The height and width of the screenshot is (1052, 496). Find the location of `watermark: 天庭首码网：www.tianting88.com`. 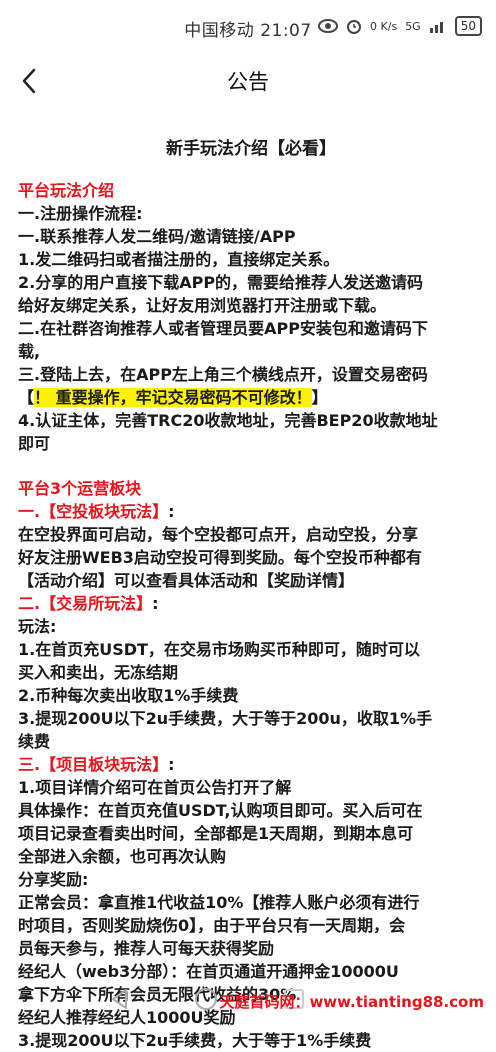

watermark: 天庭首码网：www.tianting88.com is located at coordinates (351, 1002).